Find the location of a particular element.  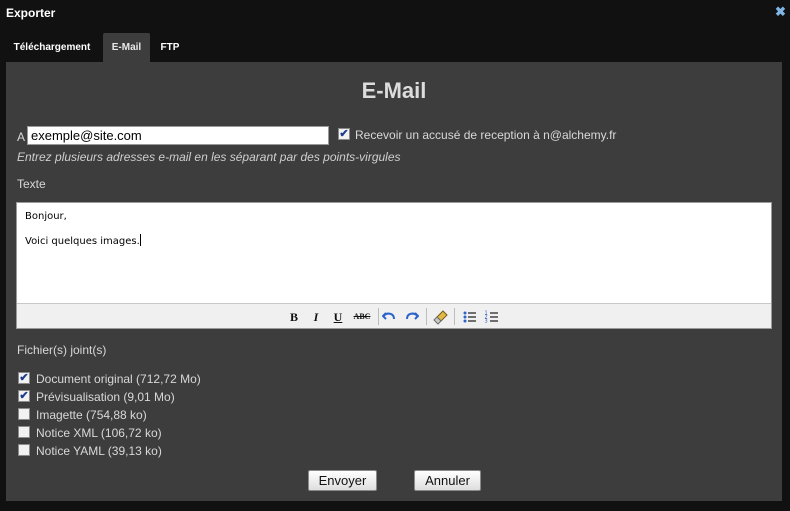

page-title: E-Mail is located at coordinates (394, 90).